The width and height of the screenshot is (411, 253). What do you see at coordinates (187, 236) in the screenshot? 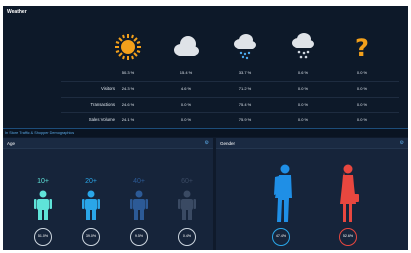
I see `age-percent: 0.4%` at bounding box center [187, 236].